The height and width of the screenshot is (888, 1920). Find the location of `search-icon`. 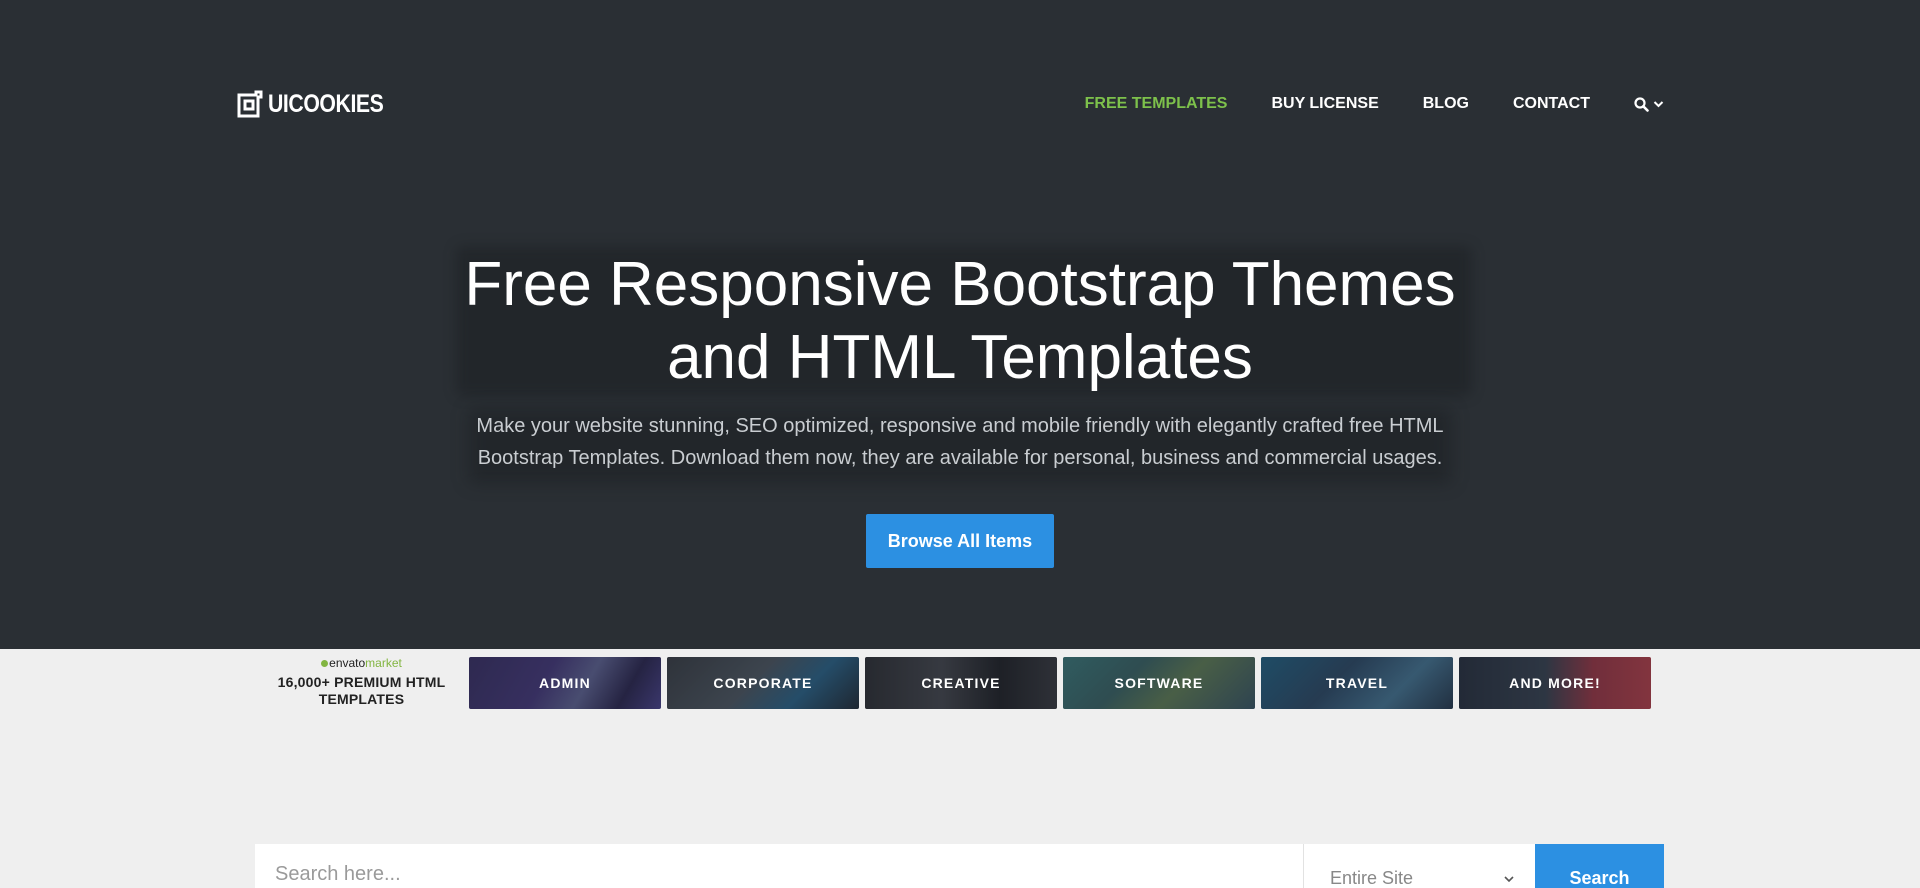

search-icon is located at coordinates (1641, 104).